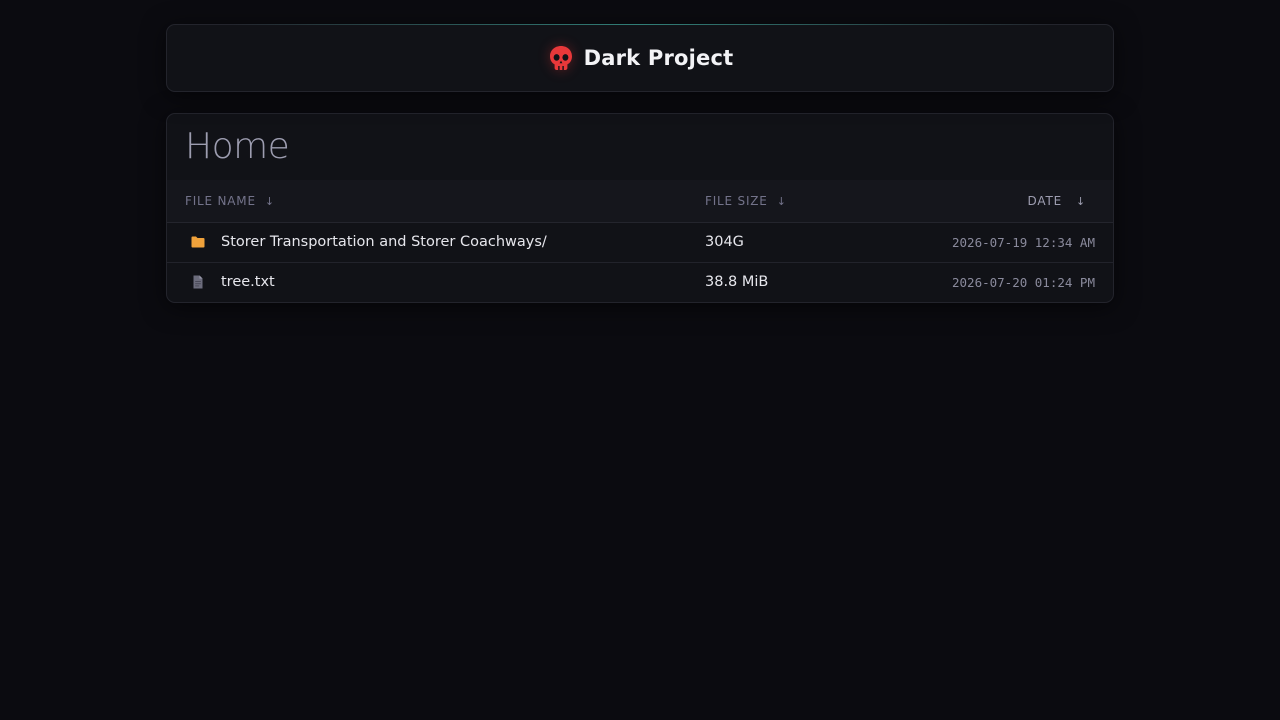 The image size is (1280, 720). I want to click on name-cell: tree.txt, so click(436, 281).